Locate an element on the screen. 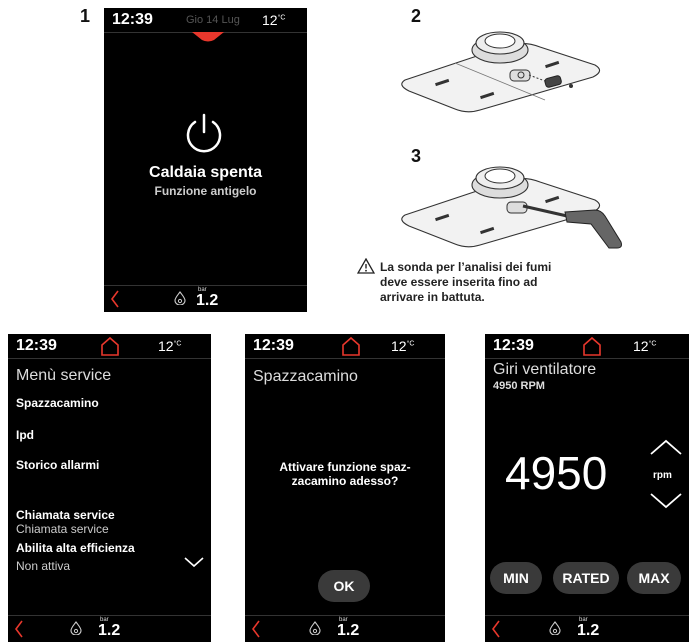  fan-speed-value: 4950 is located at coordinates (556, 473).